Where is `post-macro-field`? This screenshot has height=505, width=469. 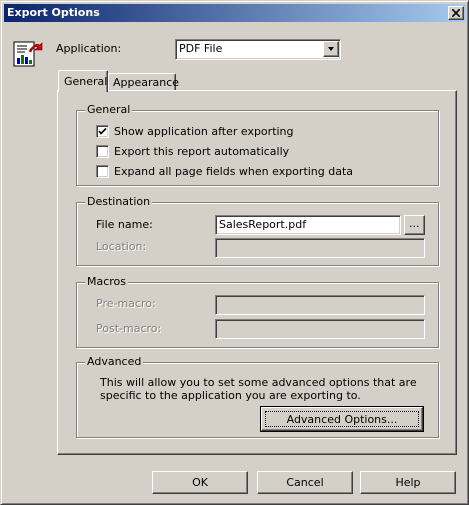
post-macro-field is located at coordinates (320, 329).